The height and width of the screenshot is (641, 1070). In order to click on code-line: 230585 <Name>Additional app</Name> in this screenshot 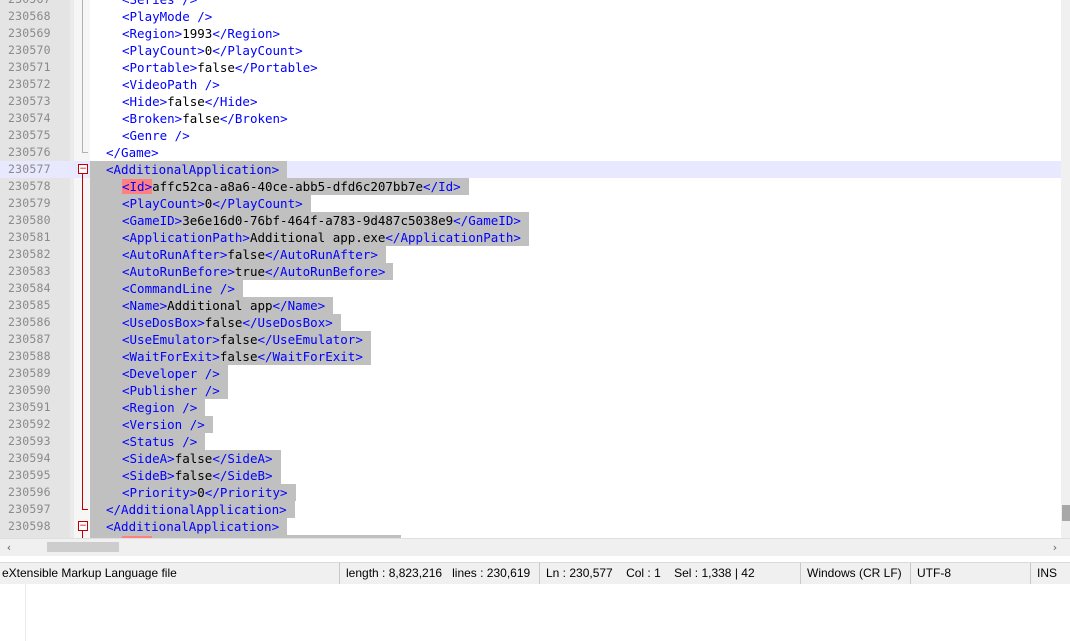, I will do `click(531, 305)`.